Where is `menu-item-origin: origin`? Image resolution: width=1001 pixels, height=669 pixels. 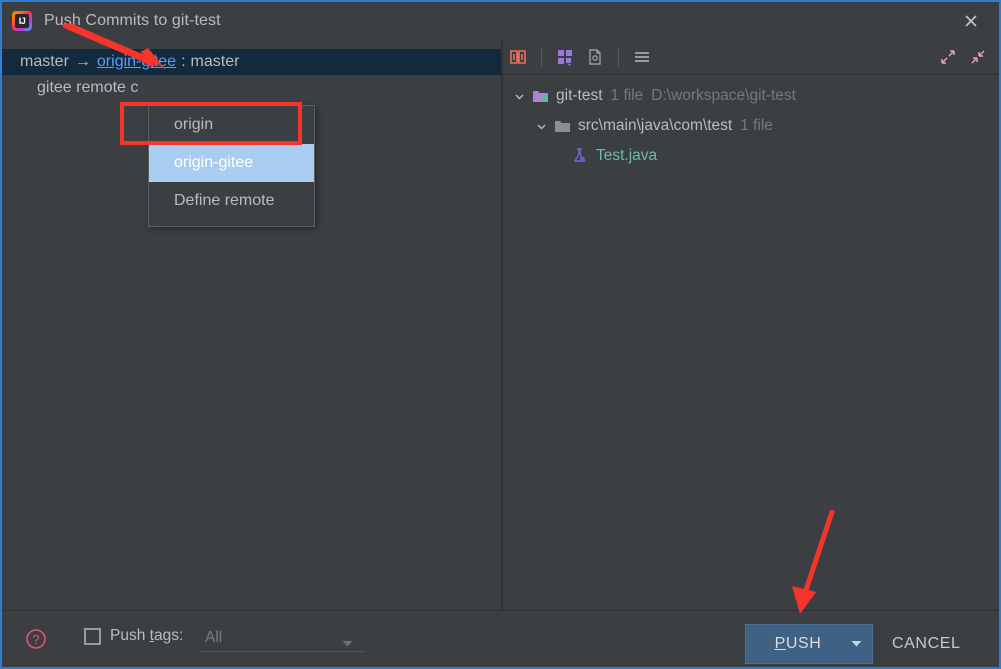 menu-item-origin: origin is located at coordinates (231, 125).